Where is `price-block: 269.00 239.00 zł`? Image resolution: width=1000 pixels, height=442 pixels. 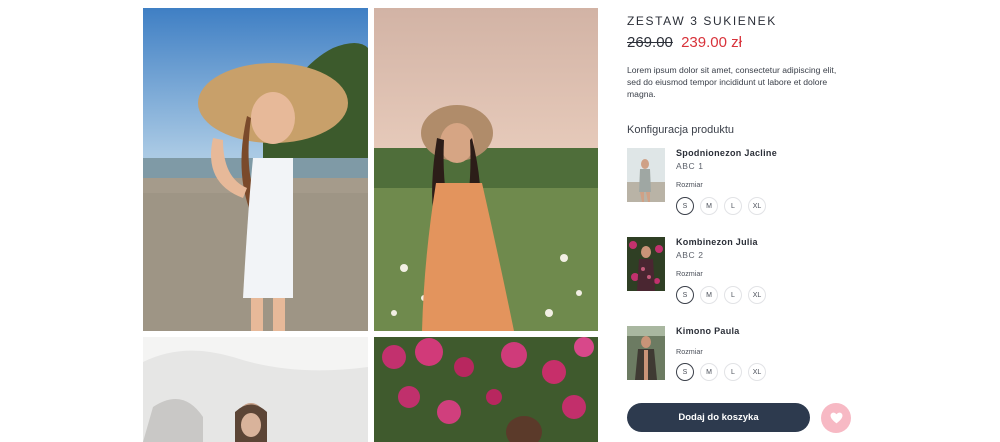
price-block: 269.00 239.00 zł is located at coordinates (684, 42).